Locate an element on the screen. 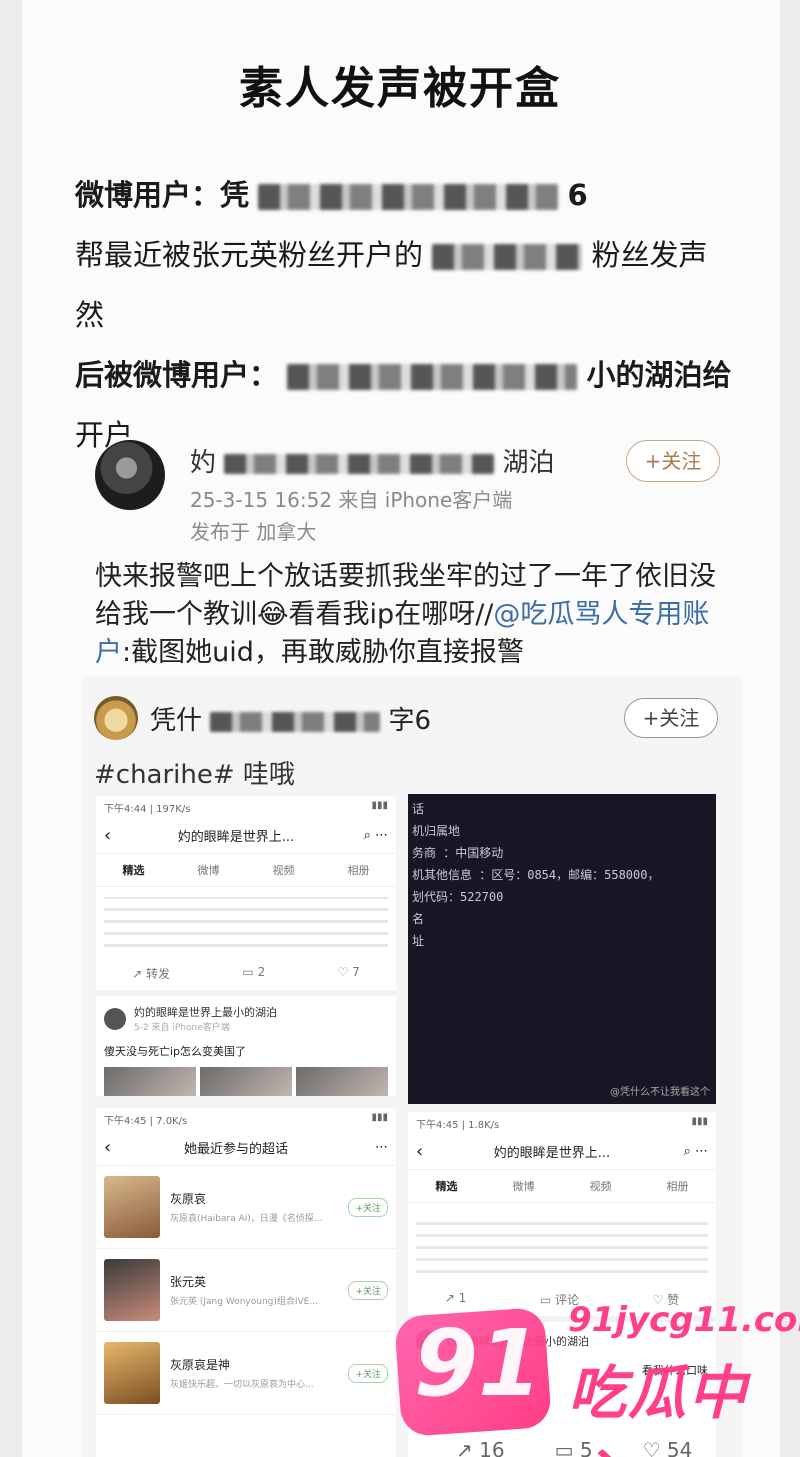 This screenshot has width=800, height=1457. topic-title: 灰原哀是神 is located at coordinates (200, 1365).